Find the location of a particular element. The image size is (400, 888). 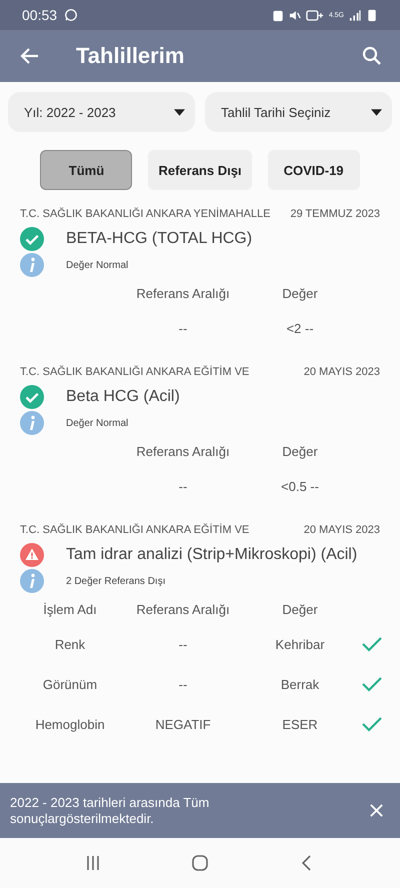

signal-icon is located at coordinates (355, 15).